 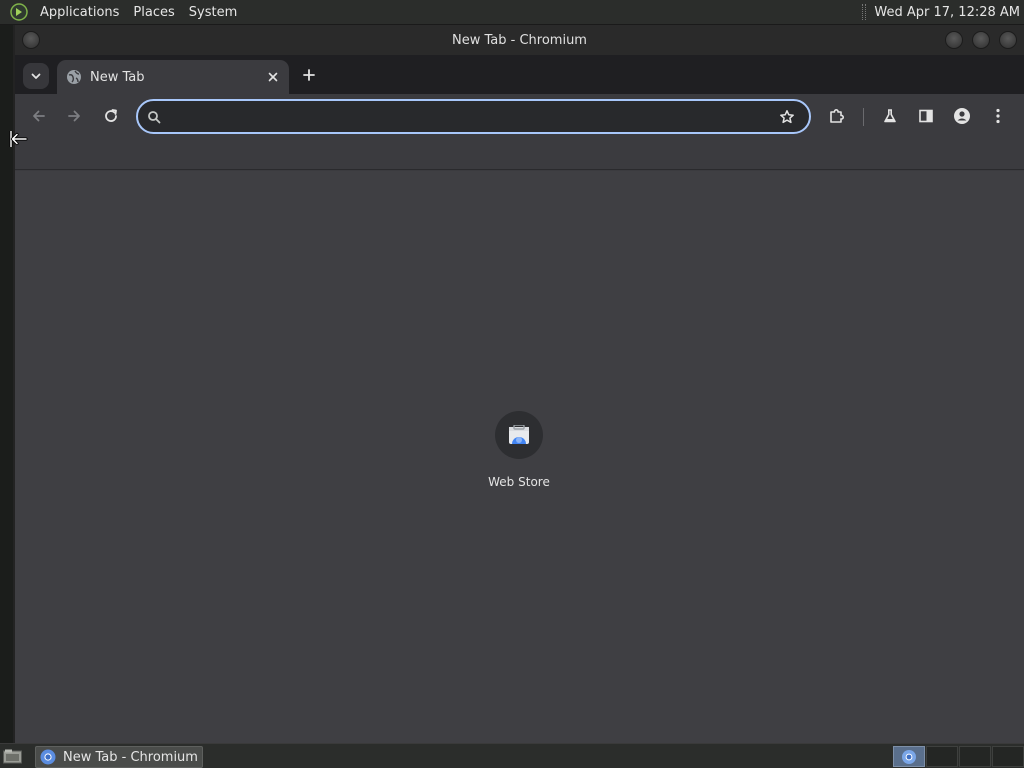 I want to click on window-title: New Tab - Chromium, so click(x=519, y=40).